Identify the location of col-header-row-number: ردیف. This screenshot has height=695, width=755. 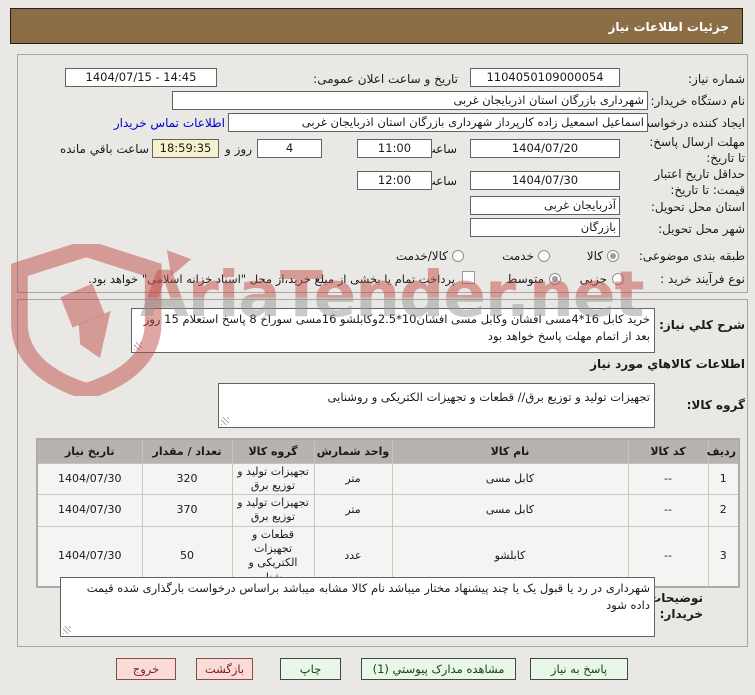
(723, 451).